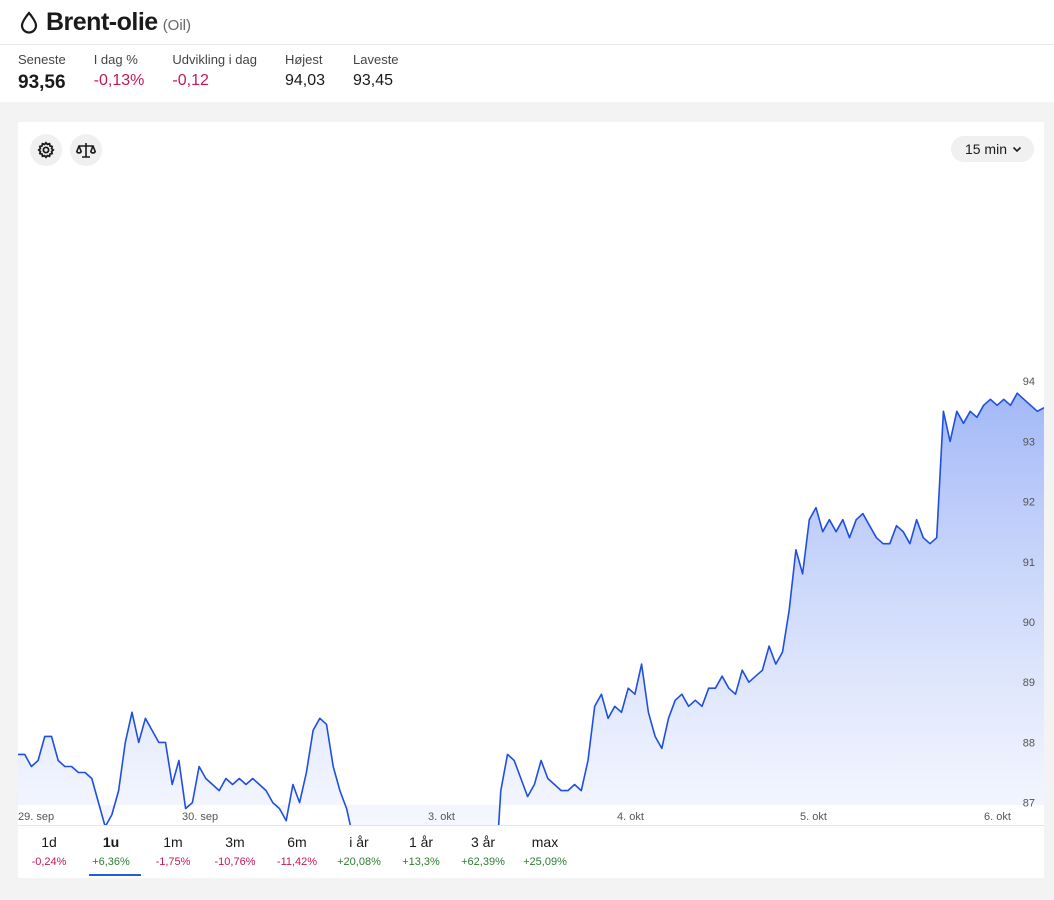  I want to click on stat-value: -0,12, so click(190, 80).